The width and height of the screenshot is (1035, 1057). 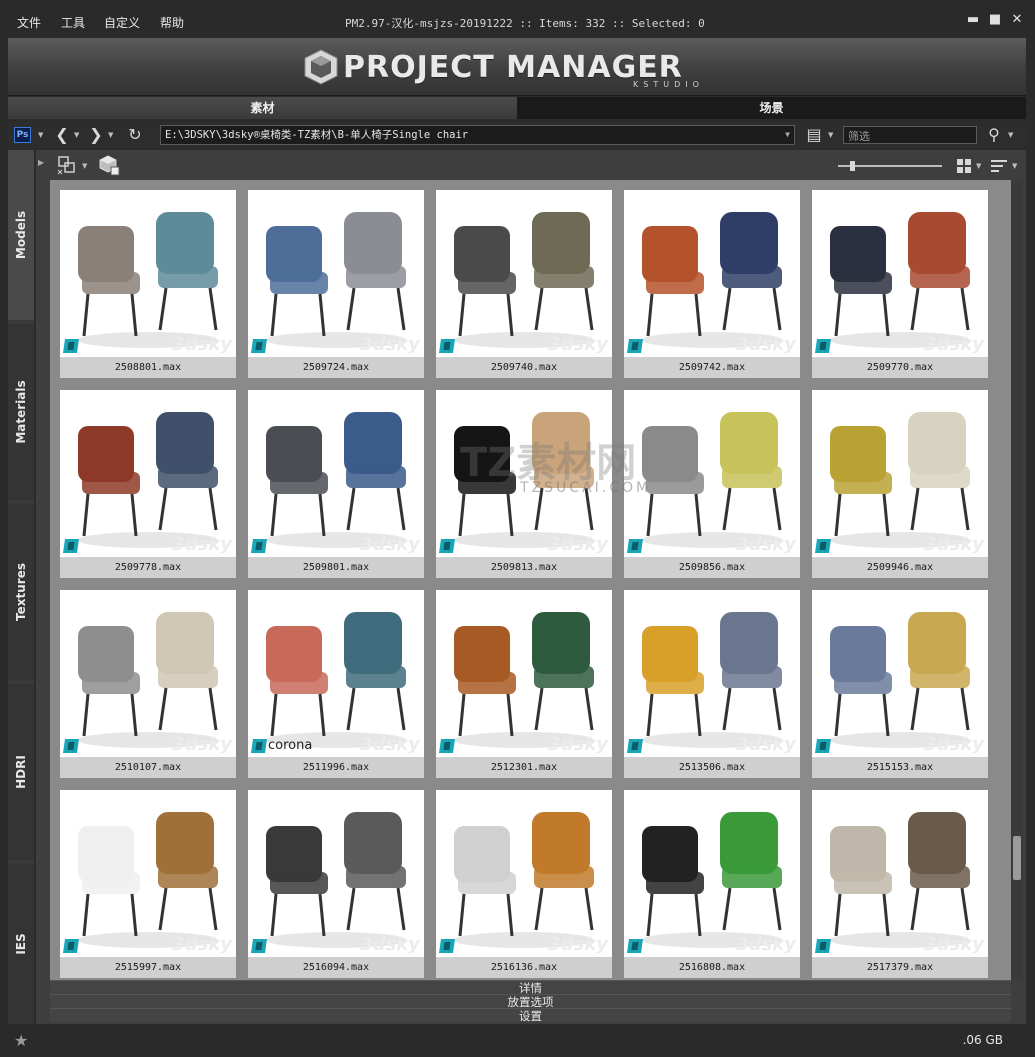 What do you see at coordinates (122, 22) in the screenshot?
I see `menu-customize: 自定义` at bounding box center [122, 22].